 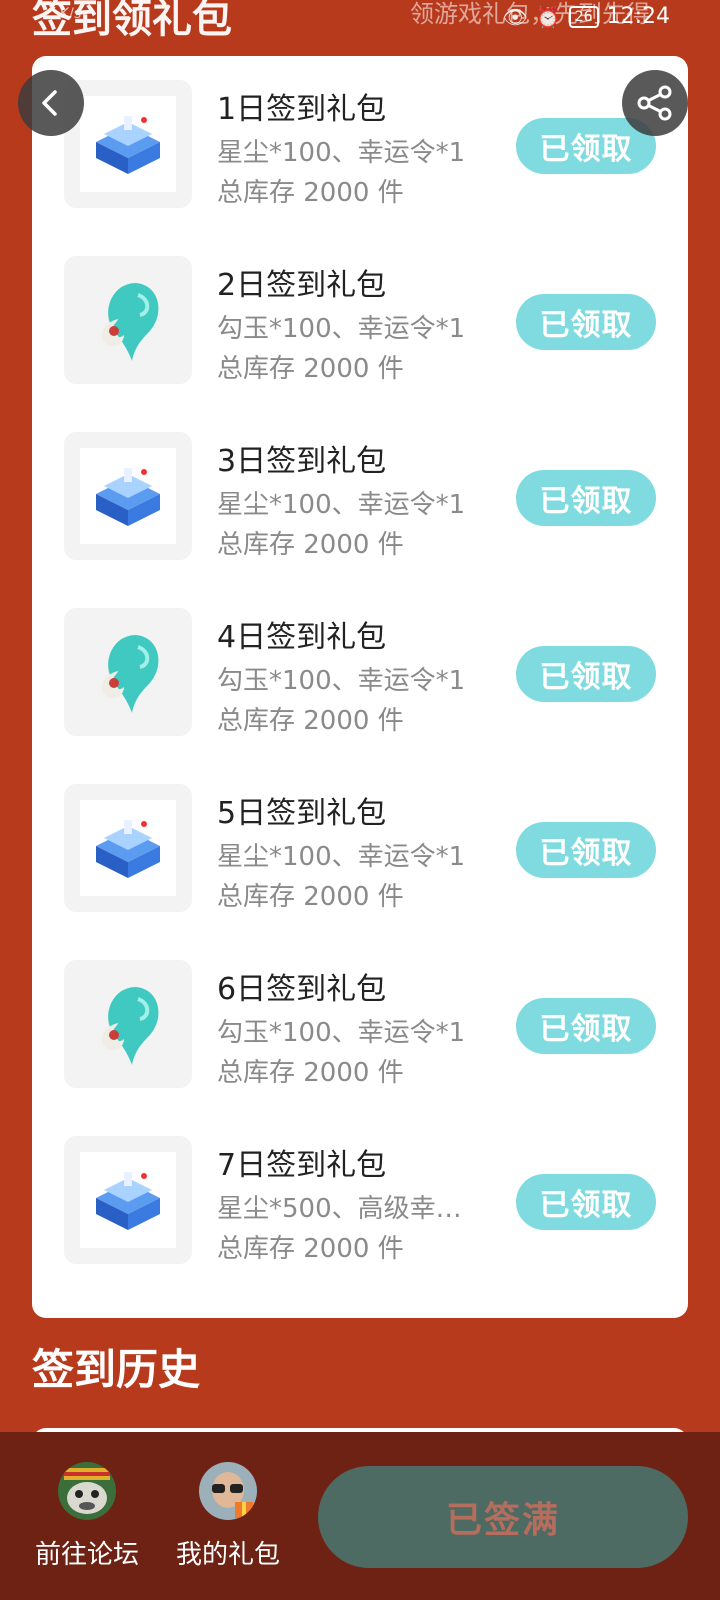 I want to click on gift-row-day2: 2日签到礼包 勾玉*100、幸运令*1 总库存 2000 件 已领取, so click(x=360, y=322).